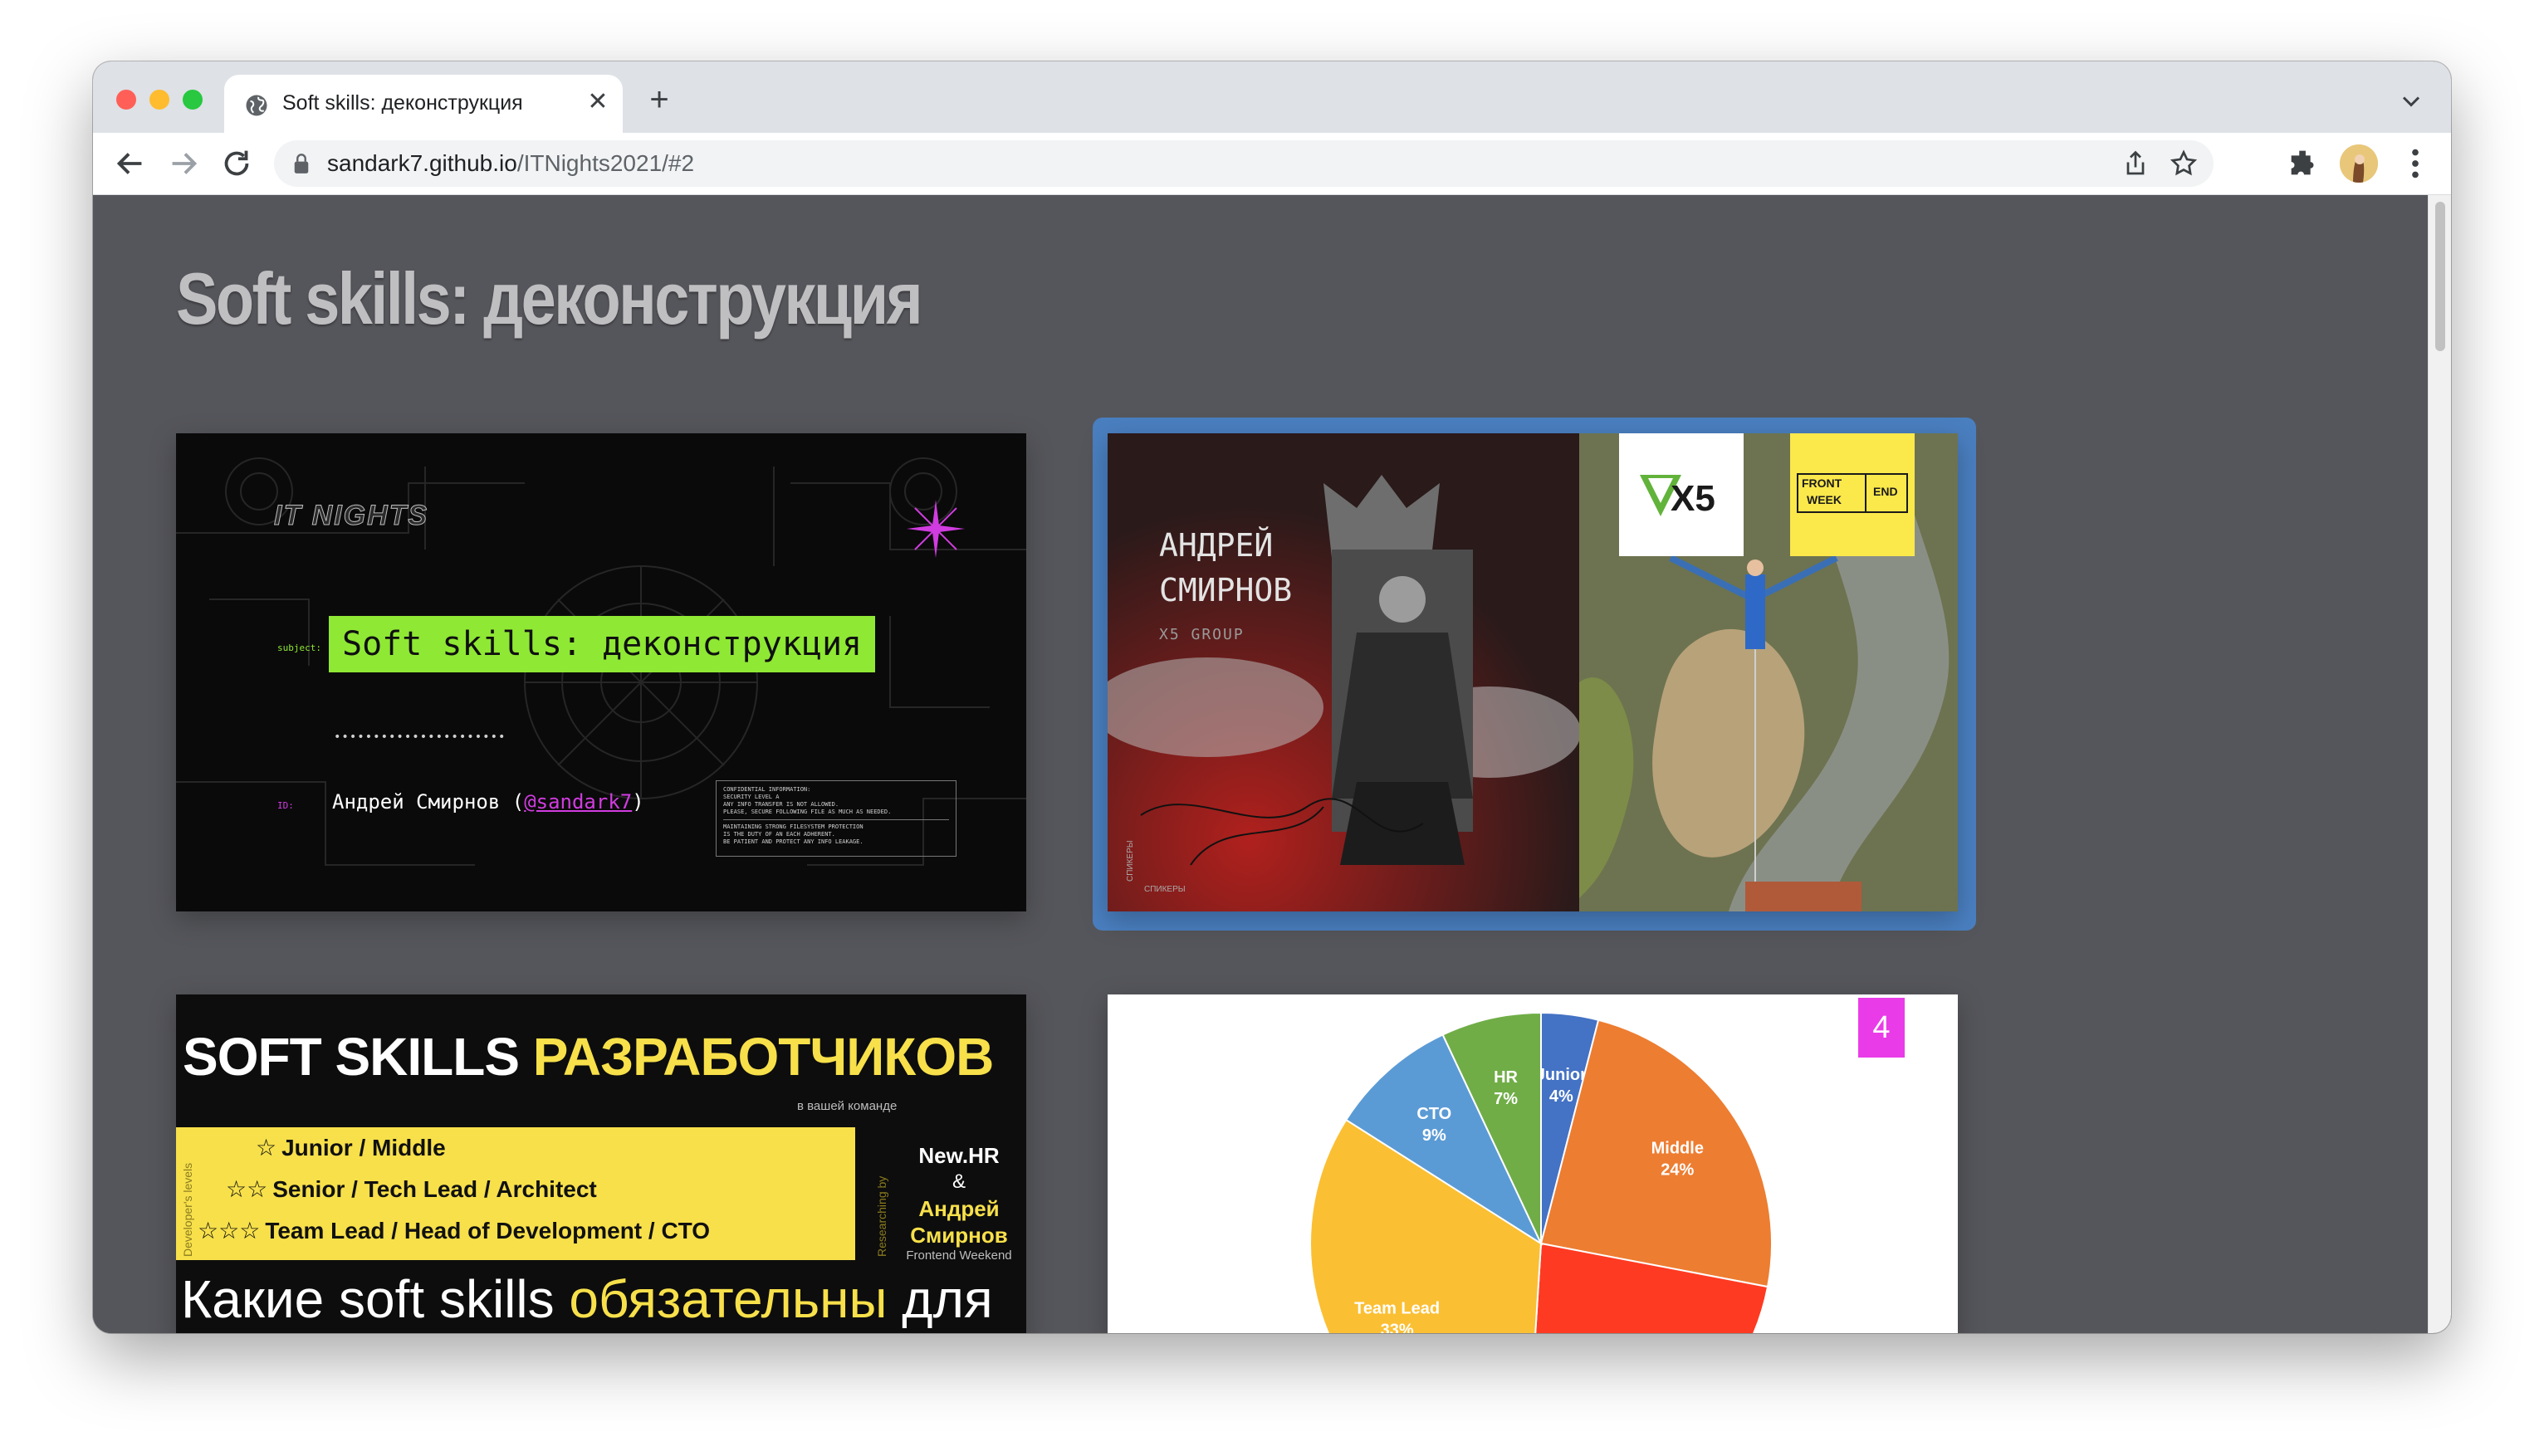 This screenshot has height=1456, width=2544. Describe the element at coordinates (159, 100) in the screenshot. I see `minimize-window-button` at that location.